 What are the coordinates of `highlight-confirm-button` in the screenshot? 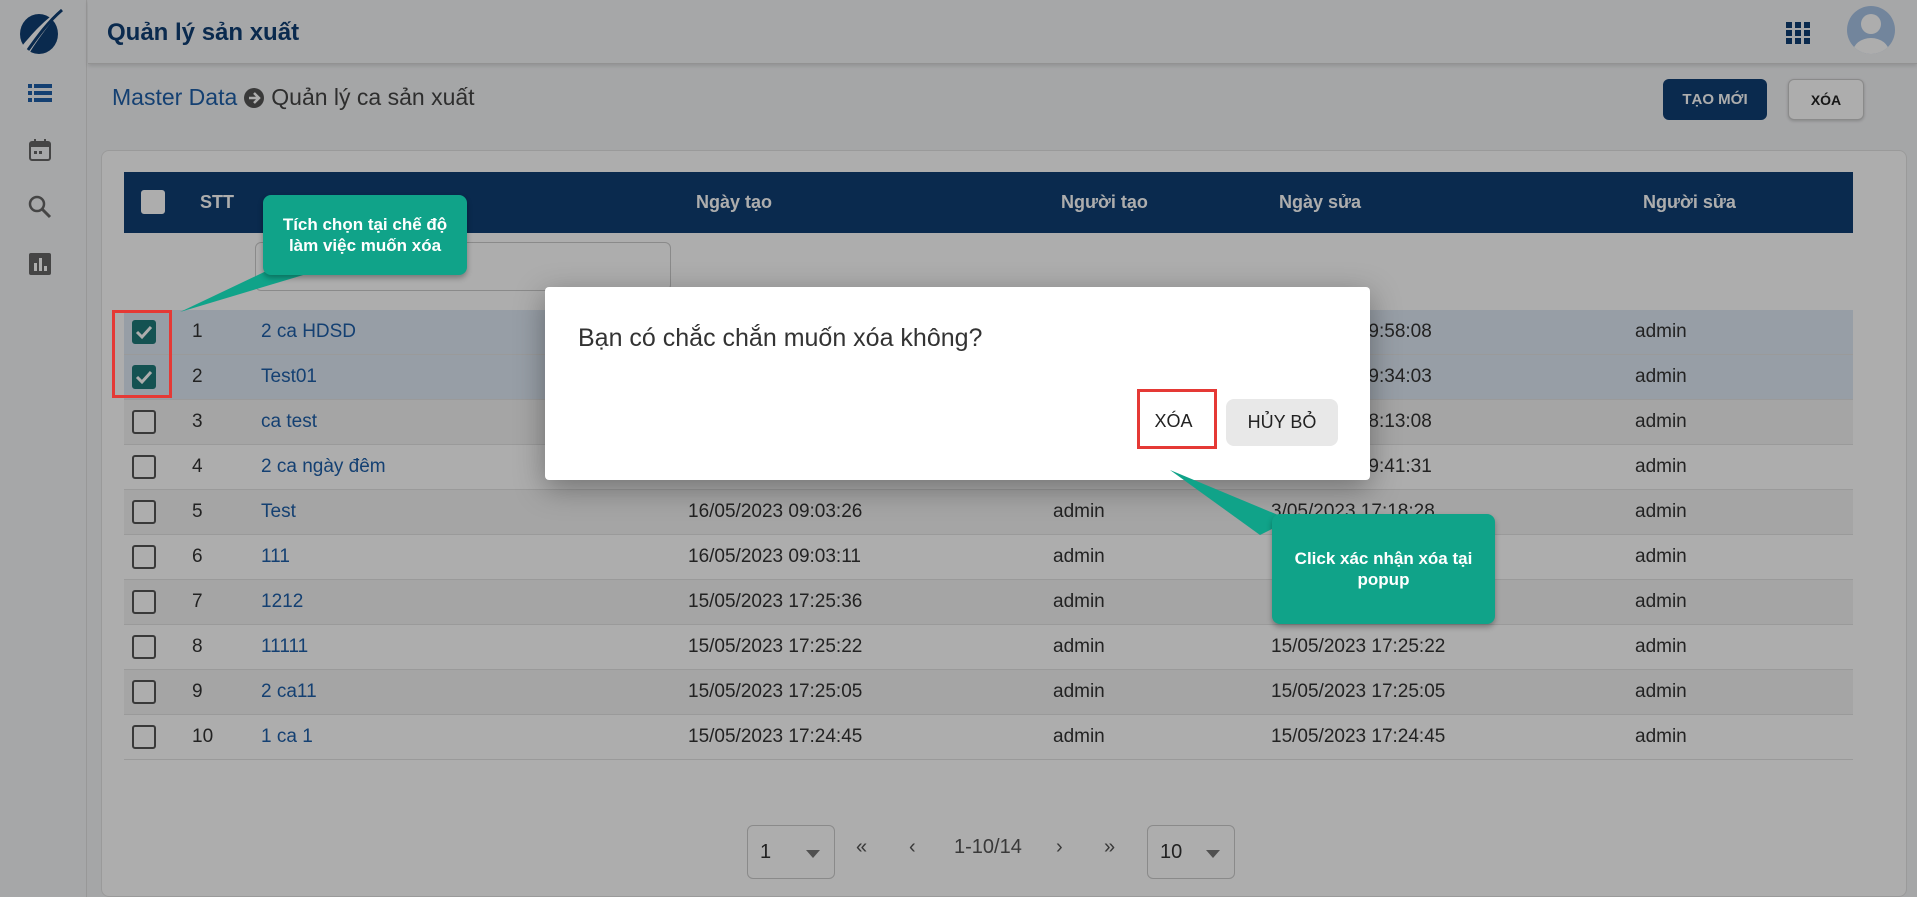 It's located at (1177, 419).